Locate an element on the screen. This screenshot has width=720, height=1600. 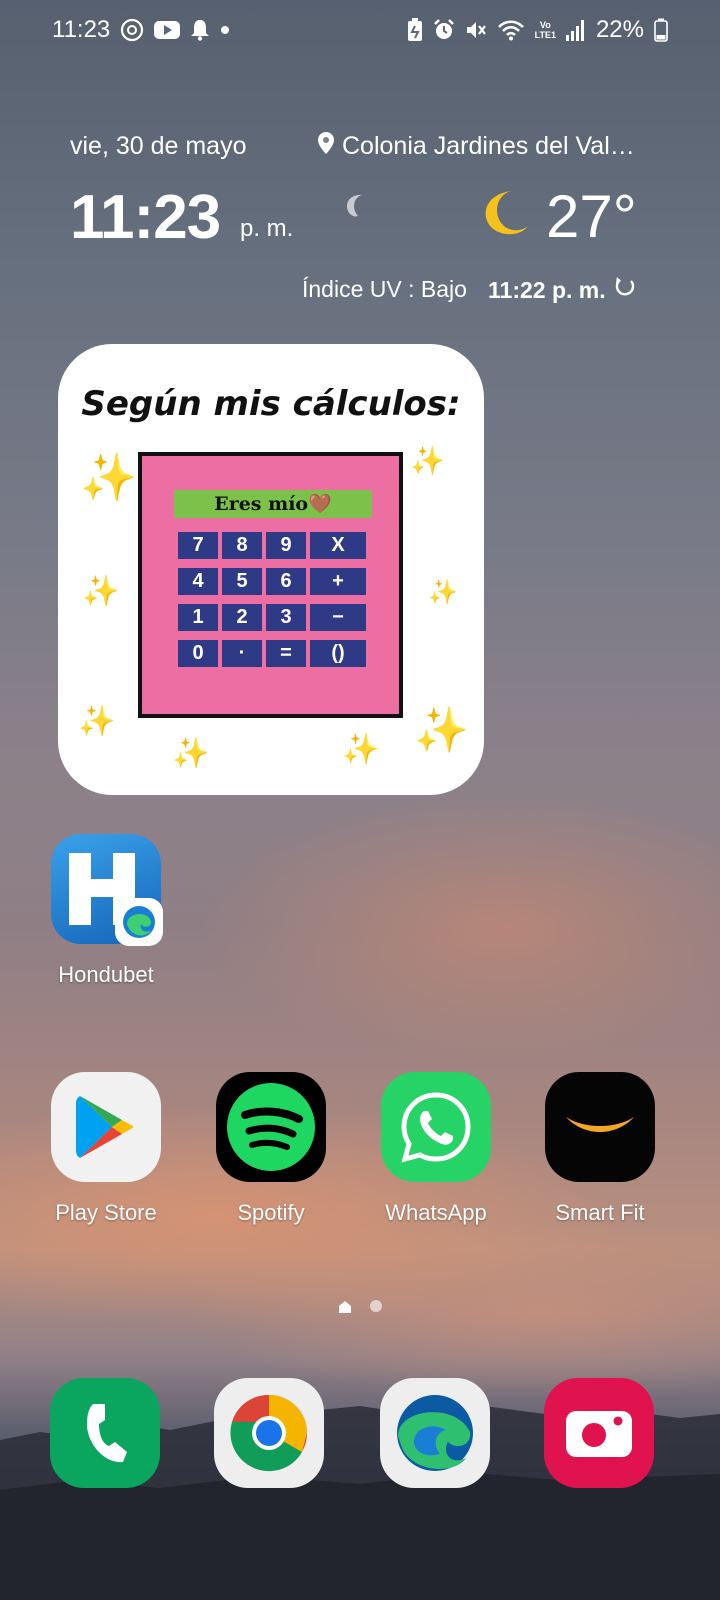
calculator-key: + is located at coordinates (338, 581).